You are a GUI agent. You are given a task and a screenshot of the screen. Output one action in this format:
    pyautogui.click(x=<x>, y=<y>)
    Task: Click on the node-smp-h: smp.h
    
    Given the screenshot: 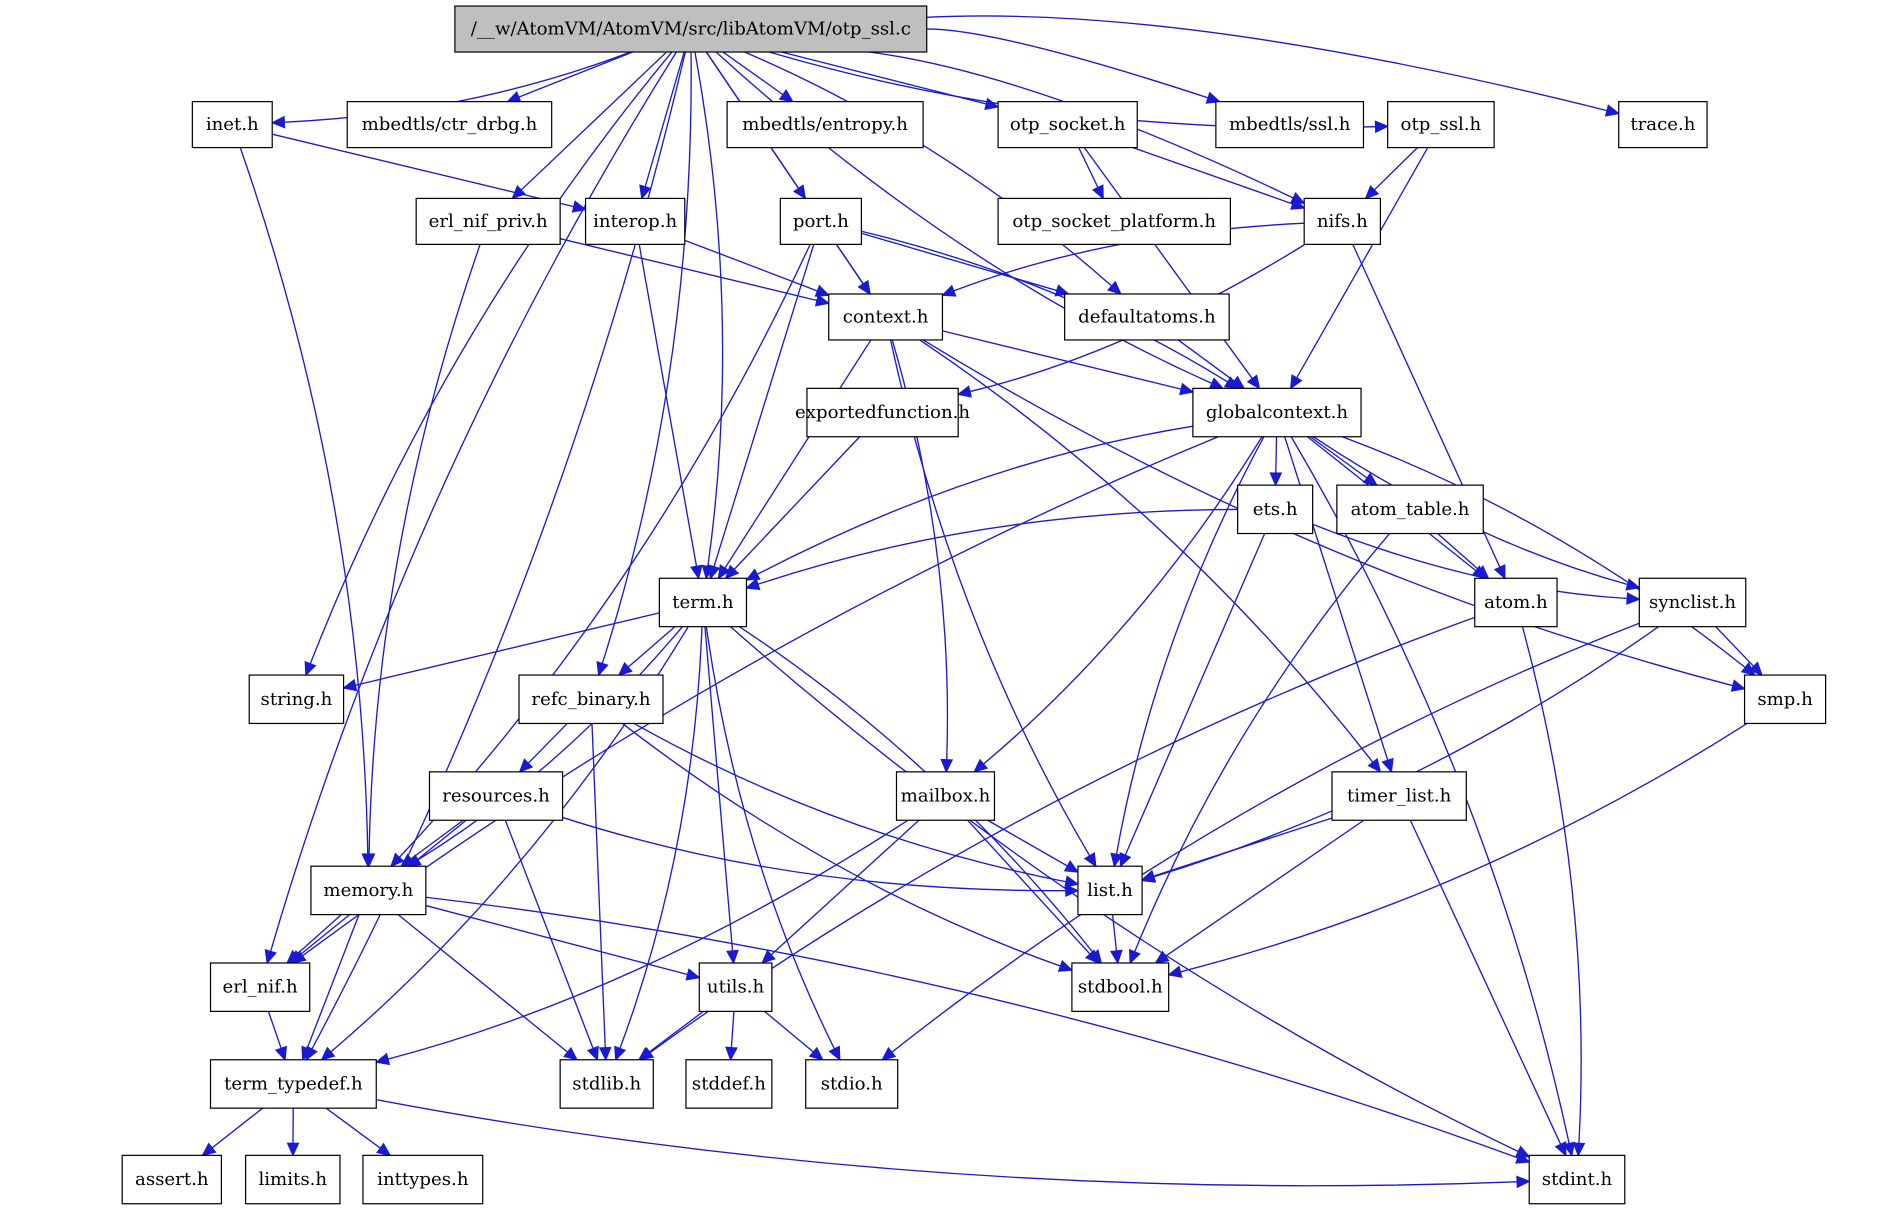 What is the action you would take?
    pyautogui.click(x=1785, y=699)
    